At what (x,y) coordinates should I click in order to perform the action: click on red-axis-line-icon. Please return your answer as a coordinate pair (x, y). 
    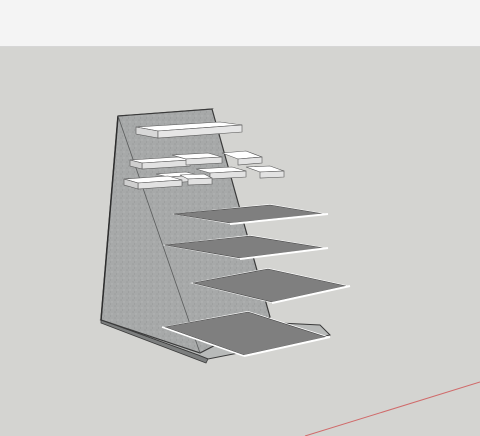
    Looking at the image, I should click on (392, 408).